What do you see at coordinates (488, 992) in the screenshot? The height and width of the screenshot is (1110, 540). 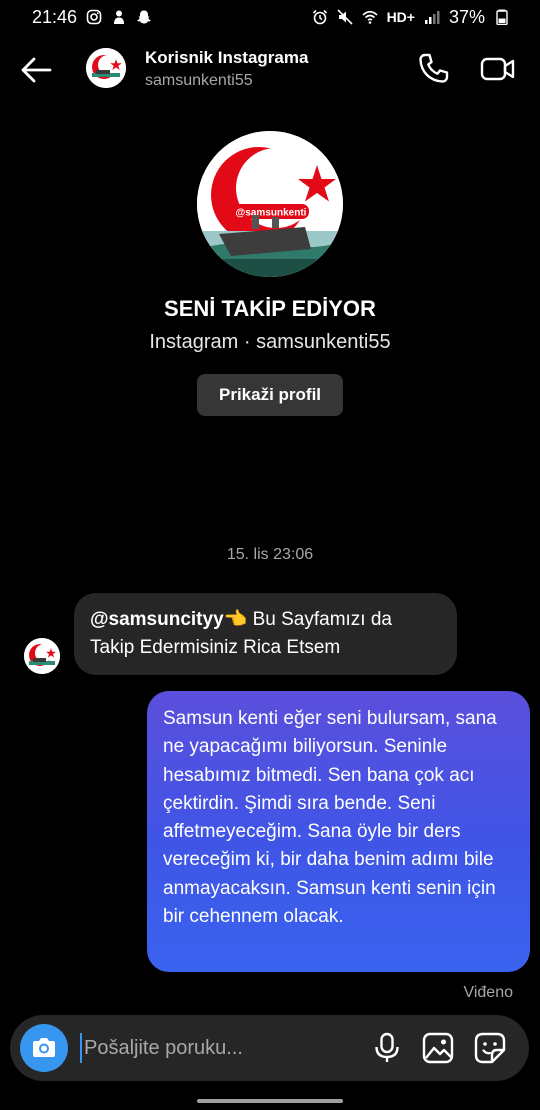 I see `seen-status: Viđeno` at bounding box center [488, 992].